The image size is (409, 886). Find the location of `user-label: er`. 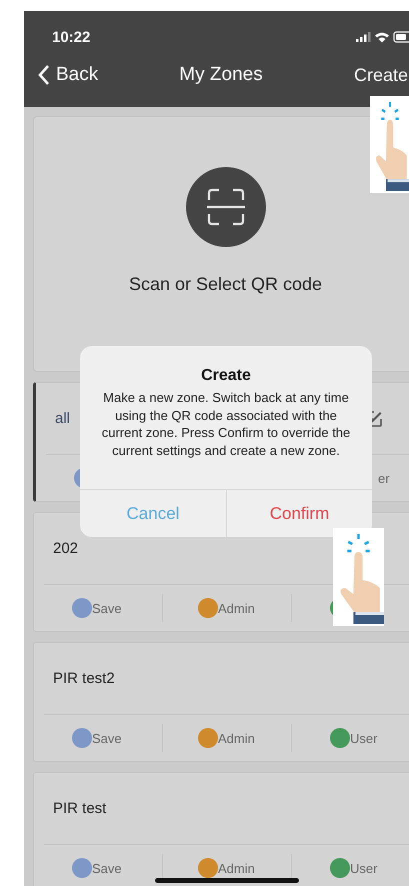

user-label: er is located at coordinates (383, 478).